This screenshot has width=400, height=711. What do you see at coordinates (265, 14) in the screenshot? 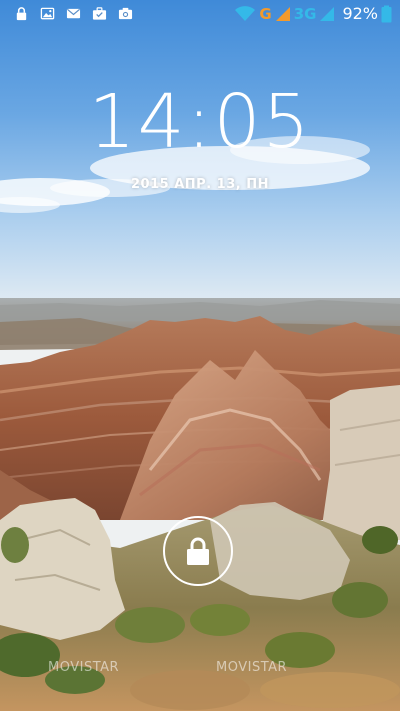
I see `network-type-g: G` at bounding box center [265, 14].